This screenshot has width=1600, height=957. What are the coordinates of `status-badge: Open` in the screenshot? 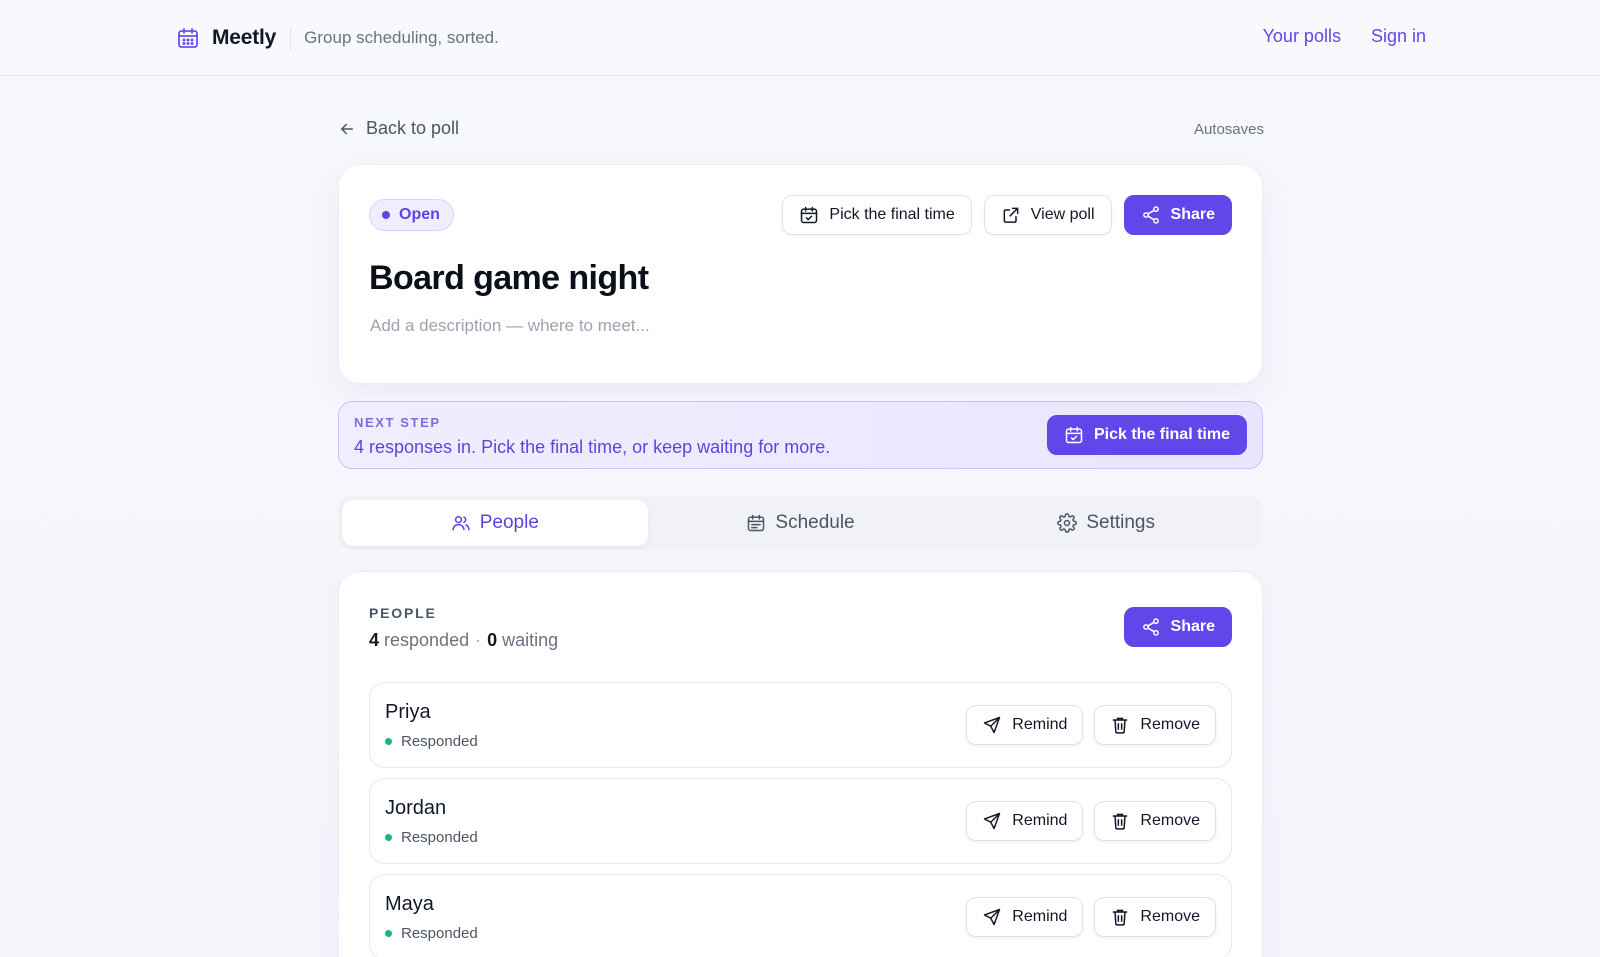 It's located at (411, 215).